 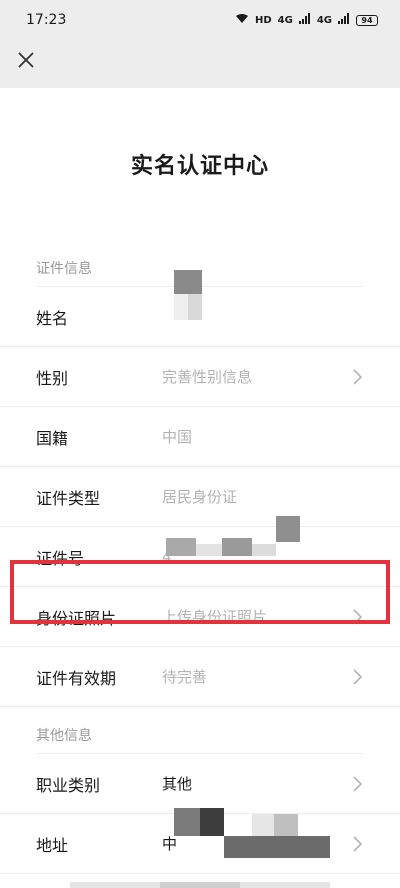 What do you see at coordinates (177, 784) in the screenshot?
I see `occupation-value: 其他` at bounding box center [177, 784].